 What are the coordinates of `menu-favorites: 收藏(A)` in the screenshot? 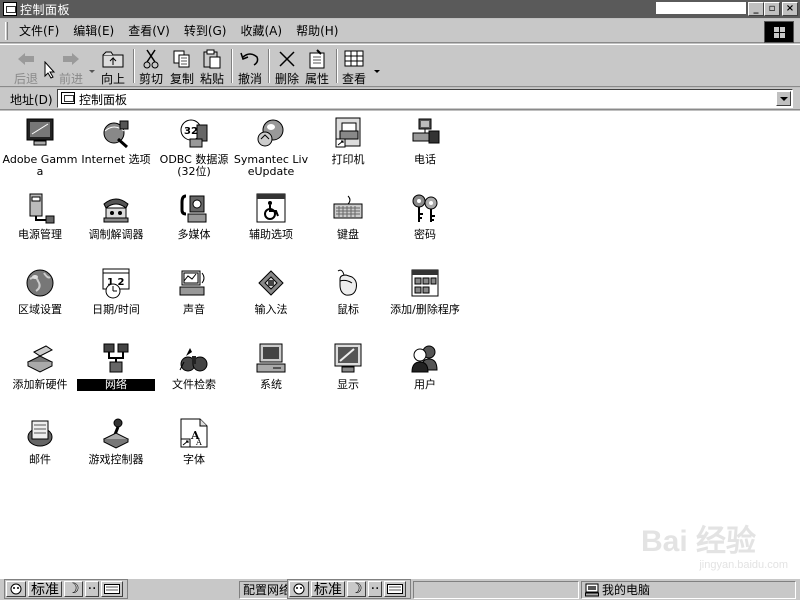 It's located at (261, 30).